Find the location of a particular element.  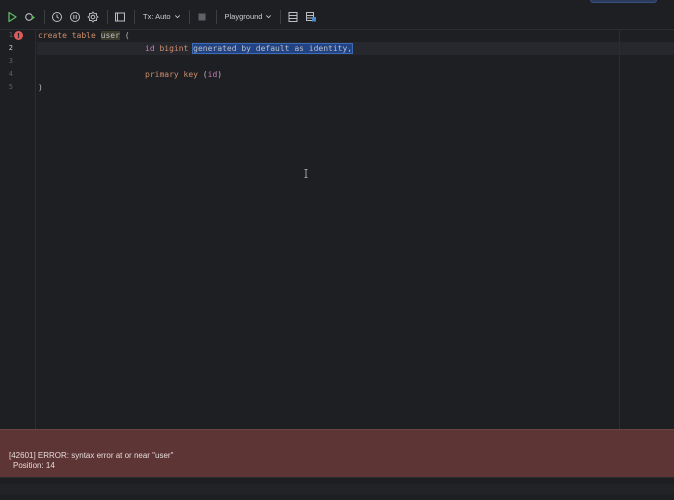

error-marker-icon: ! is located at coordinates (18, 35).